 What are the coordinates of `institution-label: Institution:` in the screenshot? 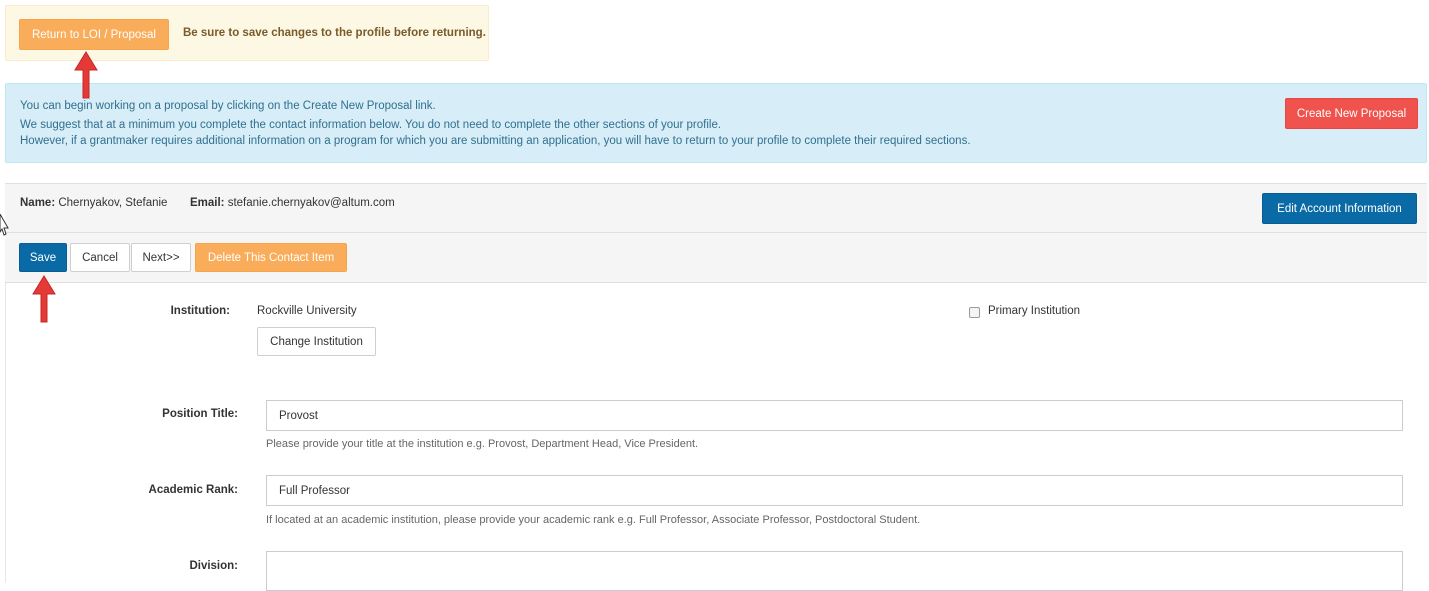 It's located at (200, 311).